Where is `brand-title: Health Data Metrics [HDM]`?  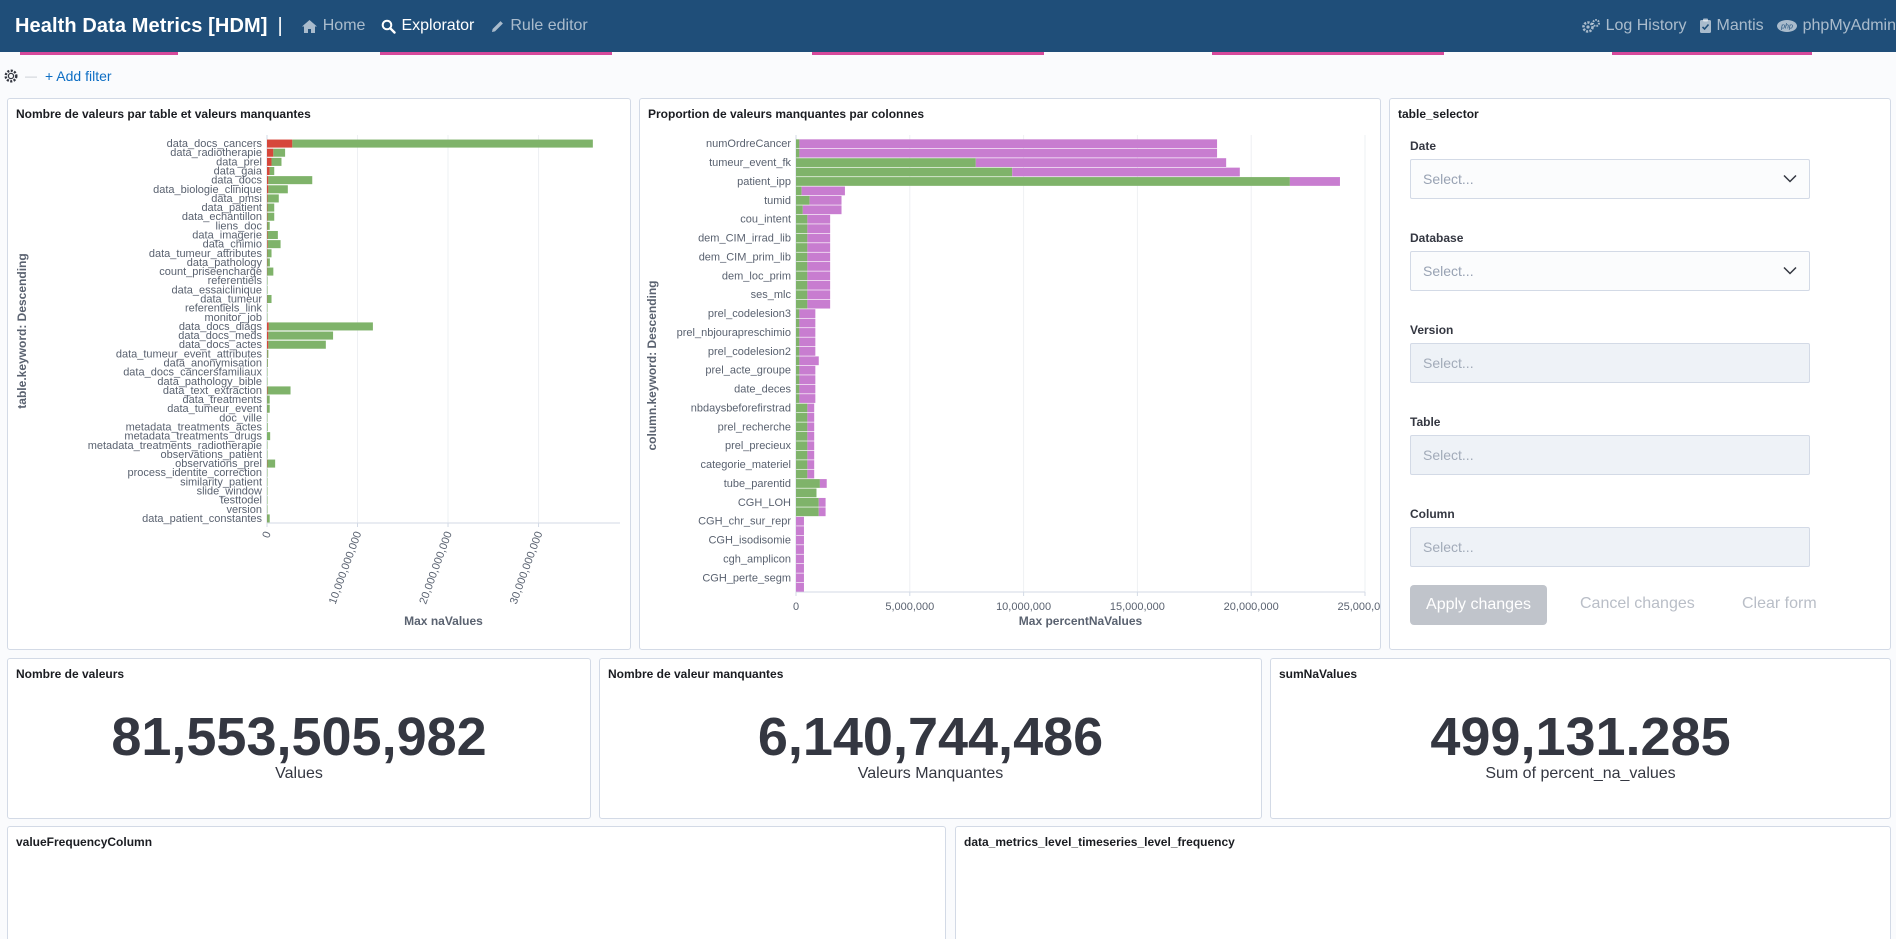
brand-title: Health Data Metrics [HDM] is located at coordinates (141, 26).